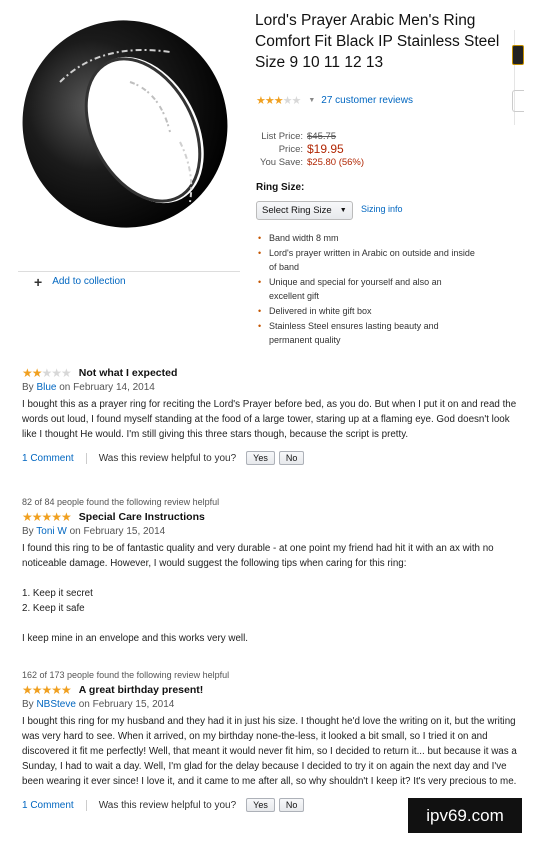 The width and height of the screenshot is (540, 851). What do you see at coordinates (368, 238) in the screenshot?
I see `bullet-item: Band width 8 mm` at bounding box center [368, 238].